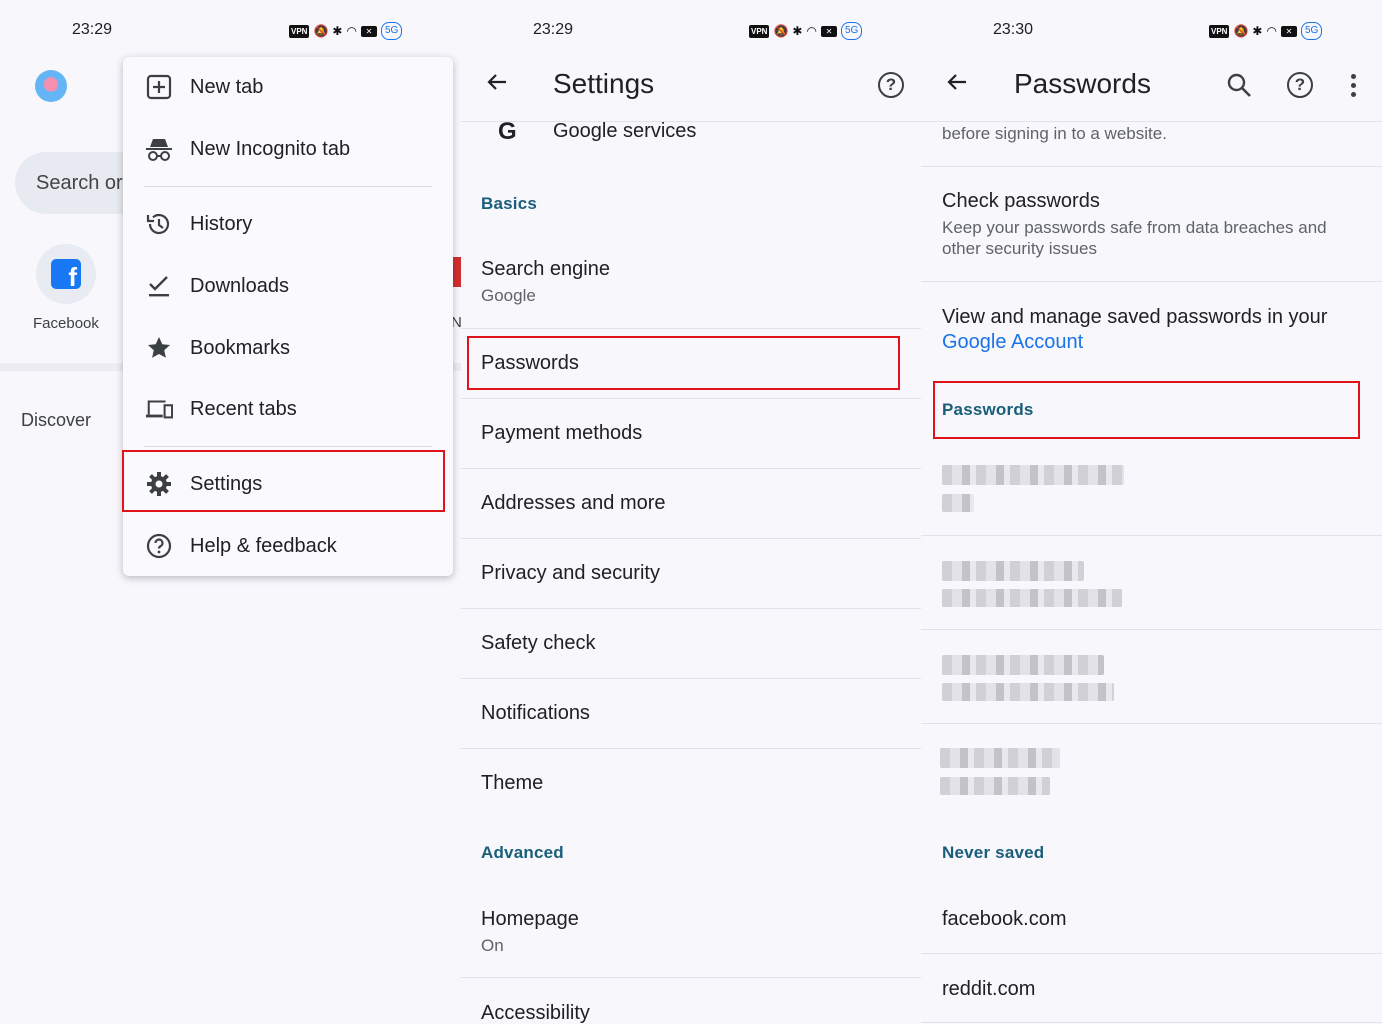  What do you see at coordinates (988, 409) in the screenshot?
I see `section-passwords: Passwords` at bounding box center [988, 409].